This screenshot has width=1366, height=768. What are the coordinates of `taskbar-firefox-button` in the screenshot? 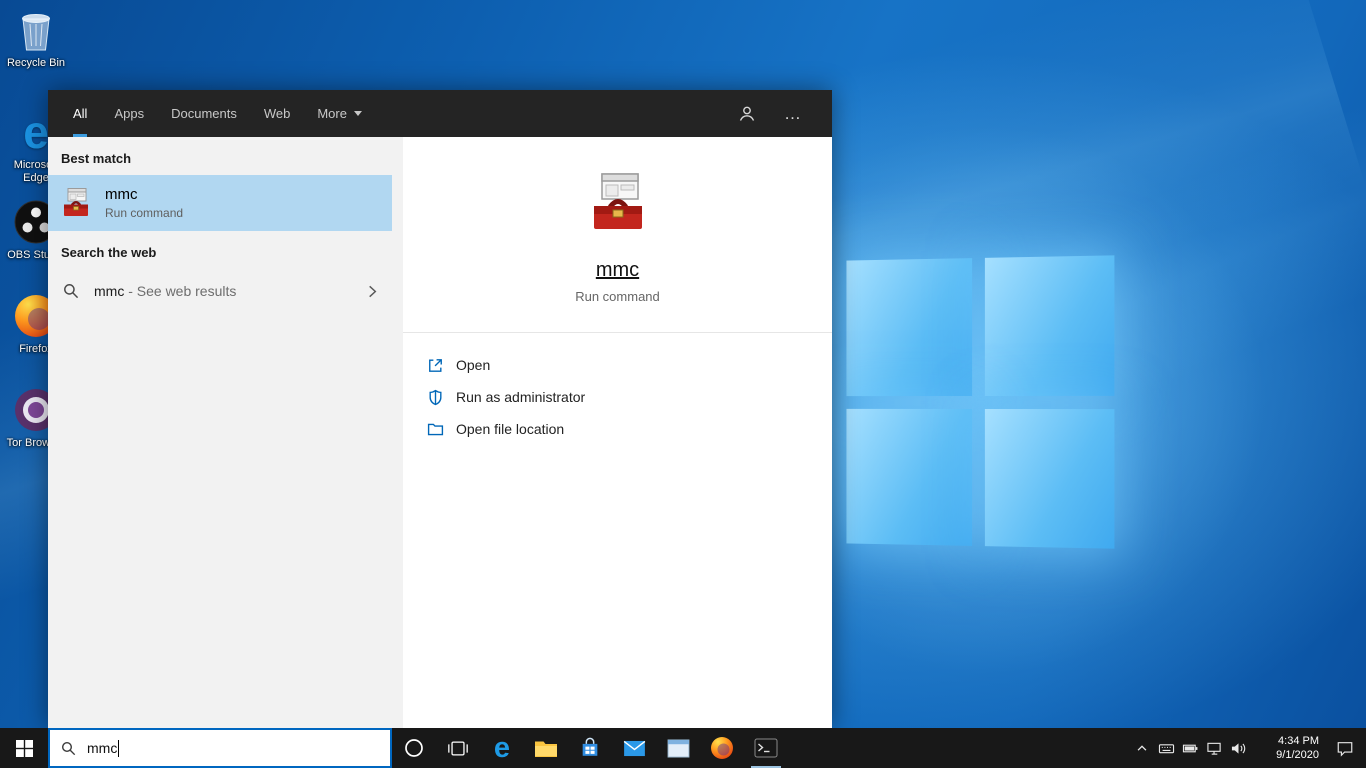 It's located at (722, 748).